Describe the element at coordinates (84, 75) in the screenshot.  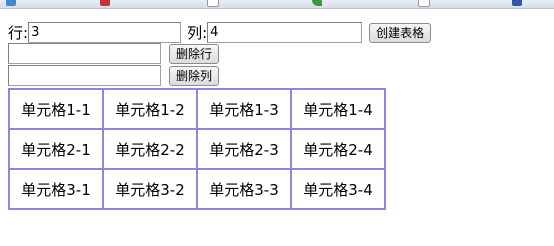
I see `delete-col-input` at that location.